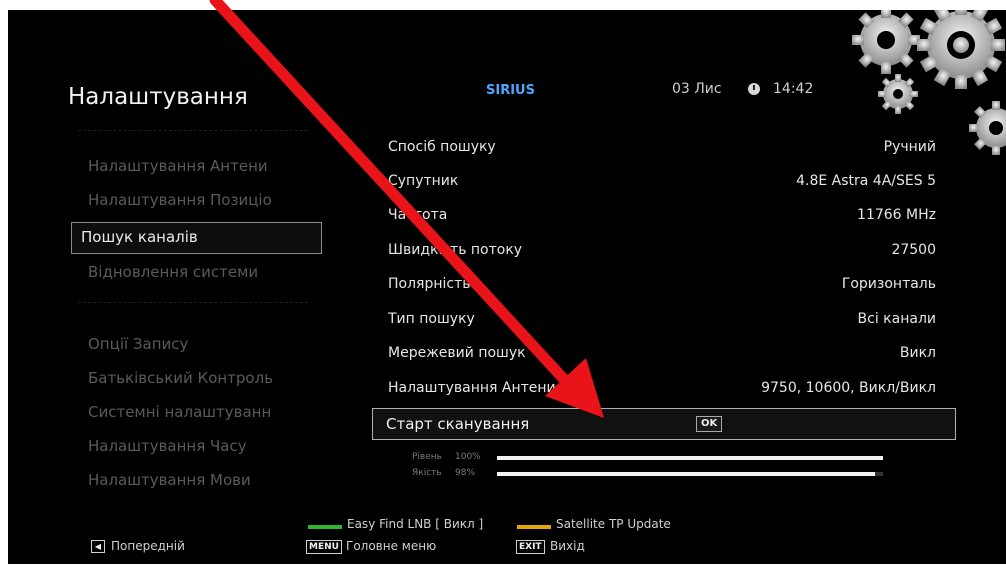 The width and height of the screenshot is (1006, 572). Describe the element at coordinates (567, 546) in the screenshot. I see `exit-label: Вихід` at that location.